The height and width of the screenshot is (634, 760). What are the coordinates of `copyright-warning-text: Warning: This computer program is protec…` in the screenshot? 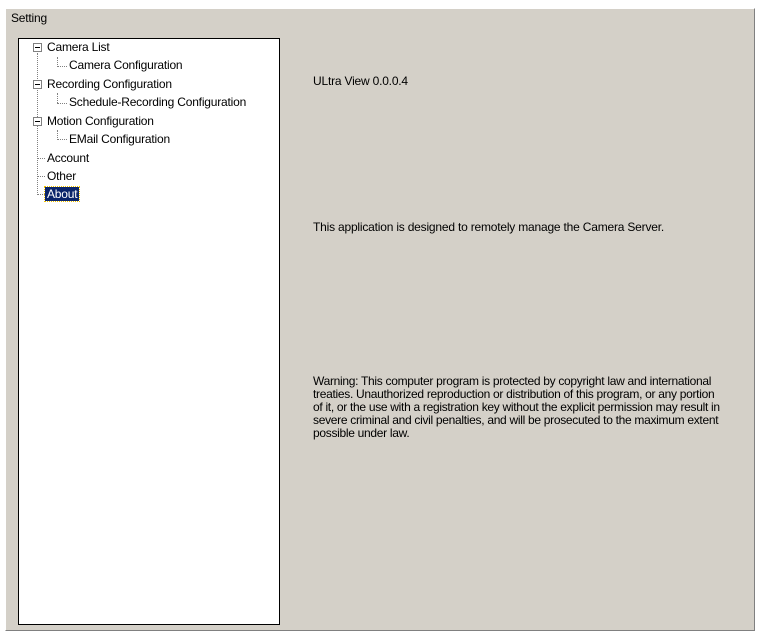 It's located at (516, 407).